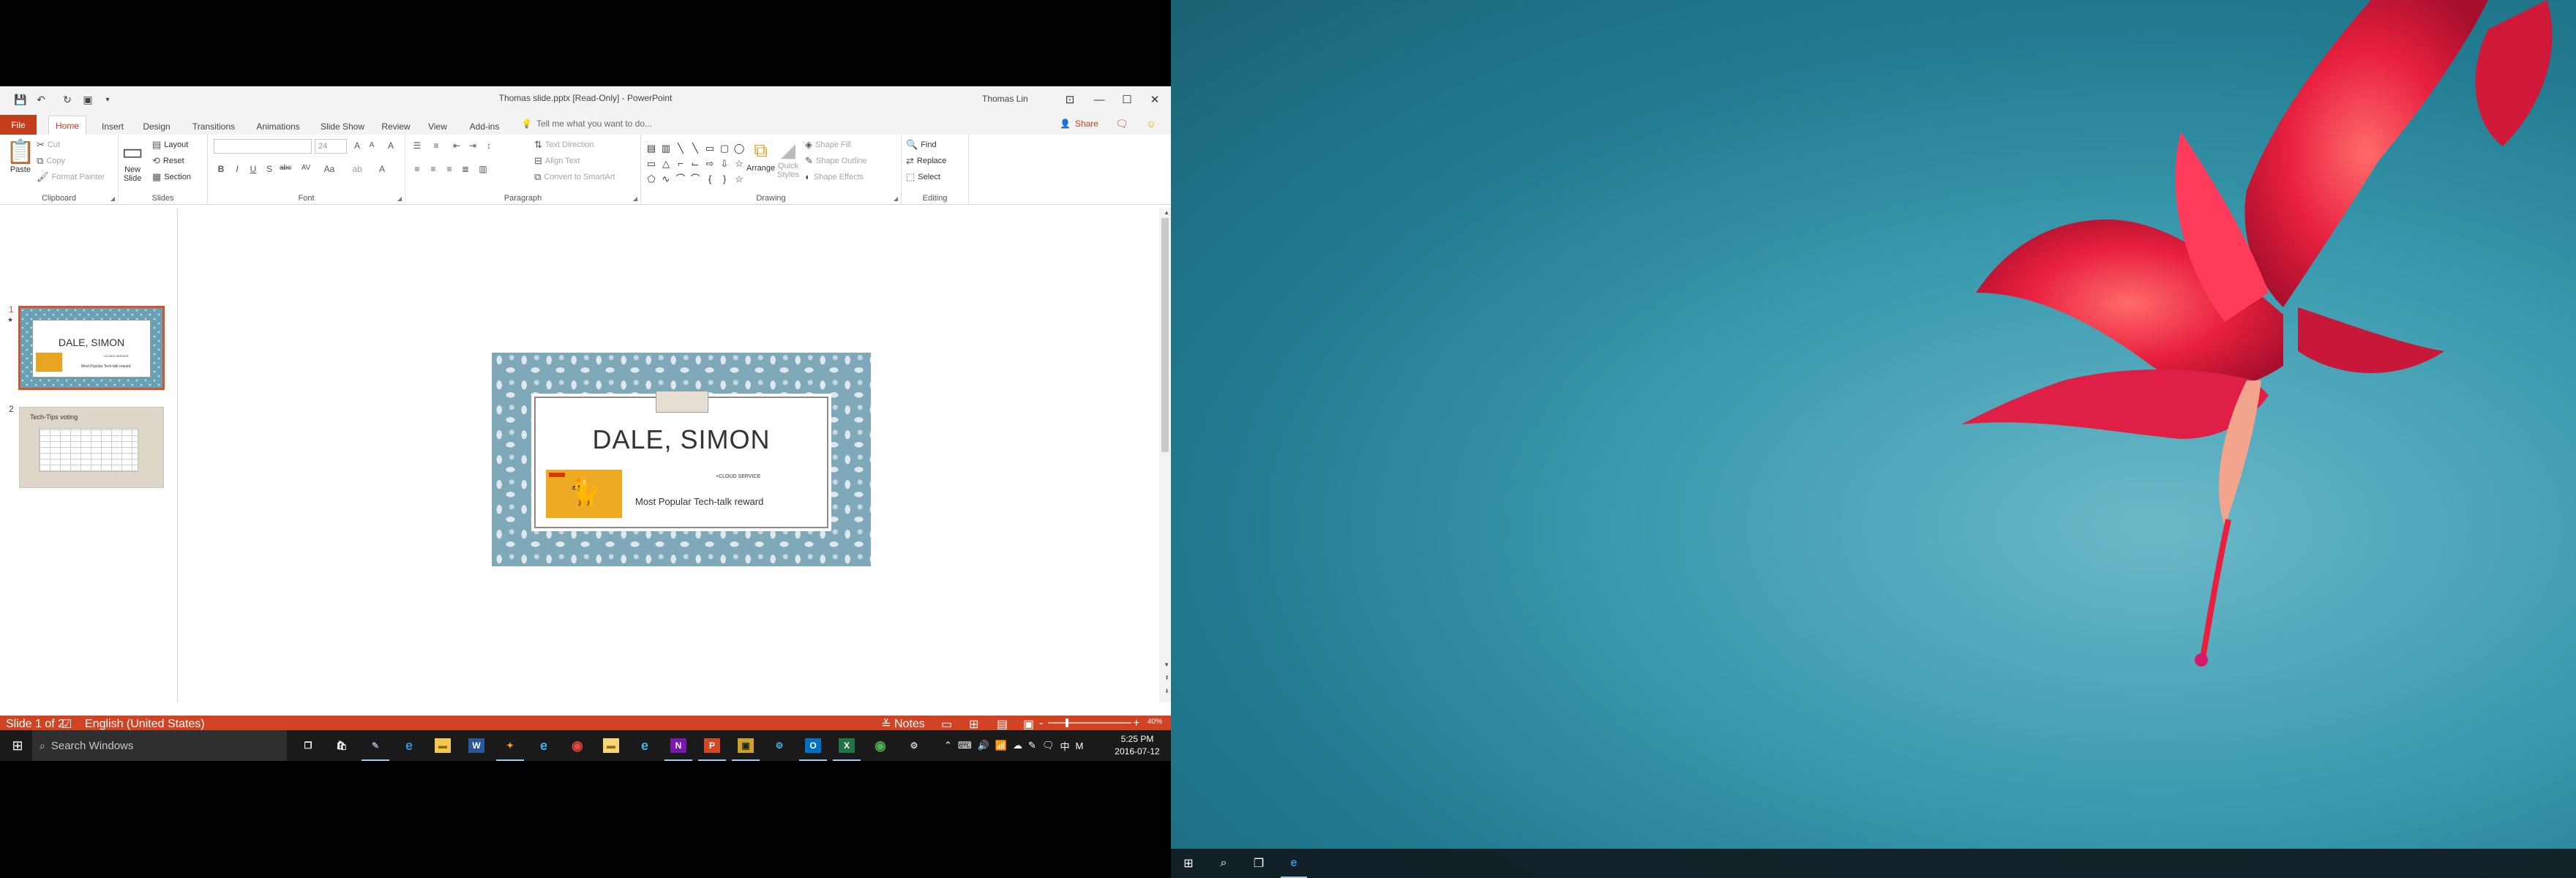 Image resolution: width=2576 pixels, height=878 pixels. I want to click on tab-add-ins: Add-ins, so click(484, 126).